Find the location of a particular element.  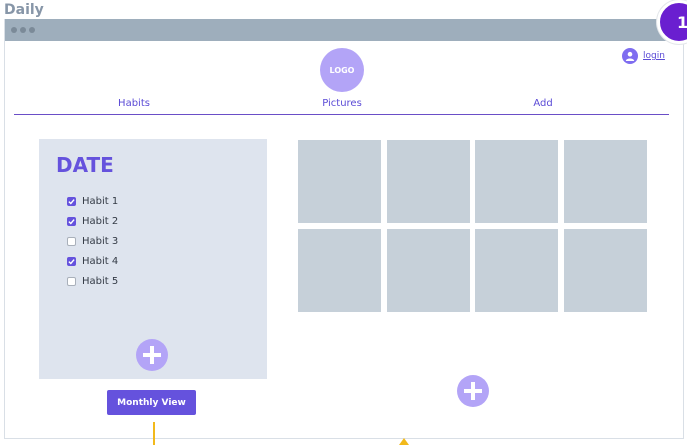

habit-label: Habit 3 is located at coordinates (100, 241).